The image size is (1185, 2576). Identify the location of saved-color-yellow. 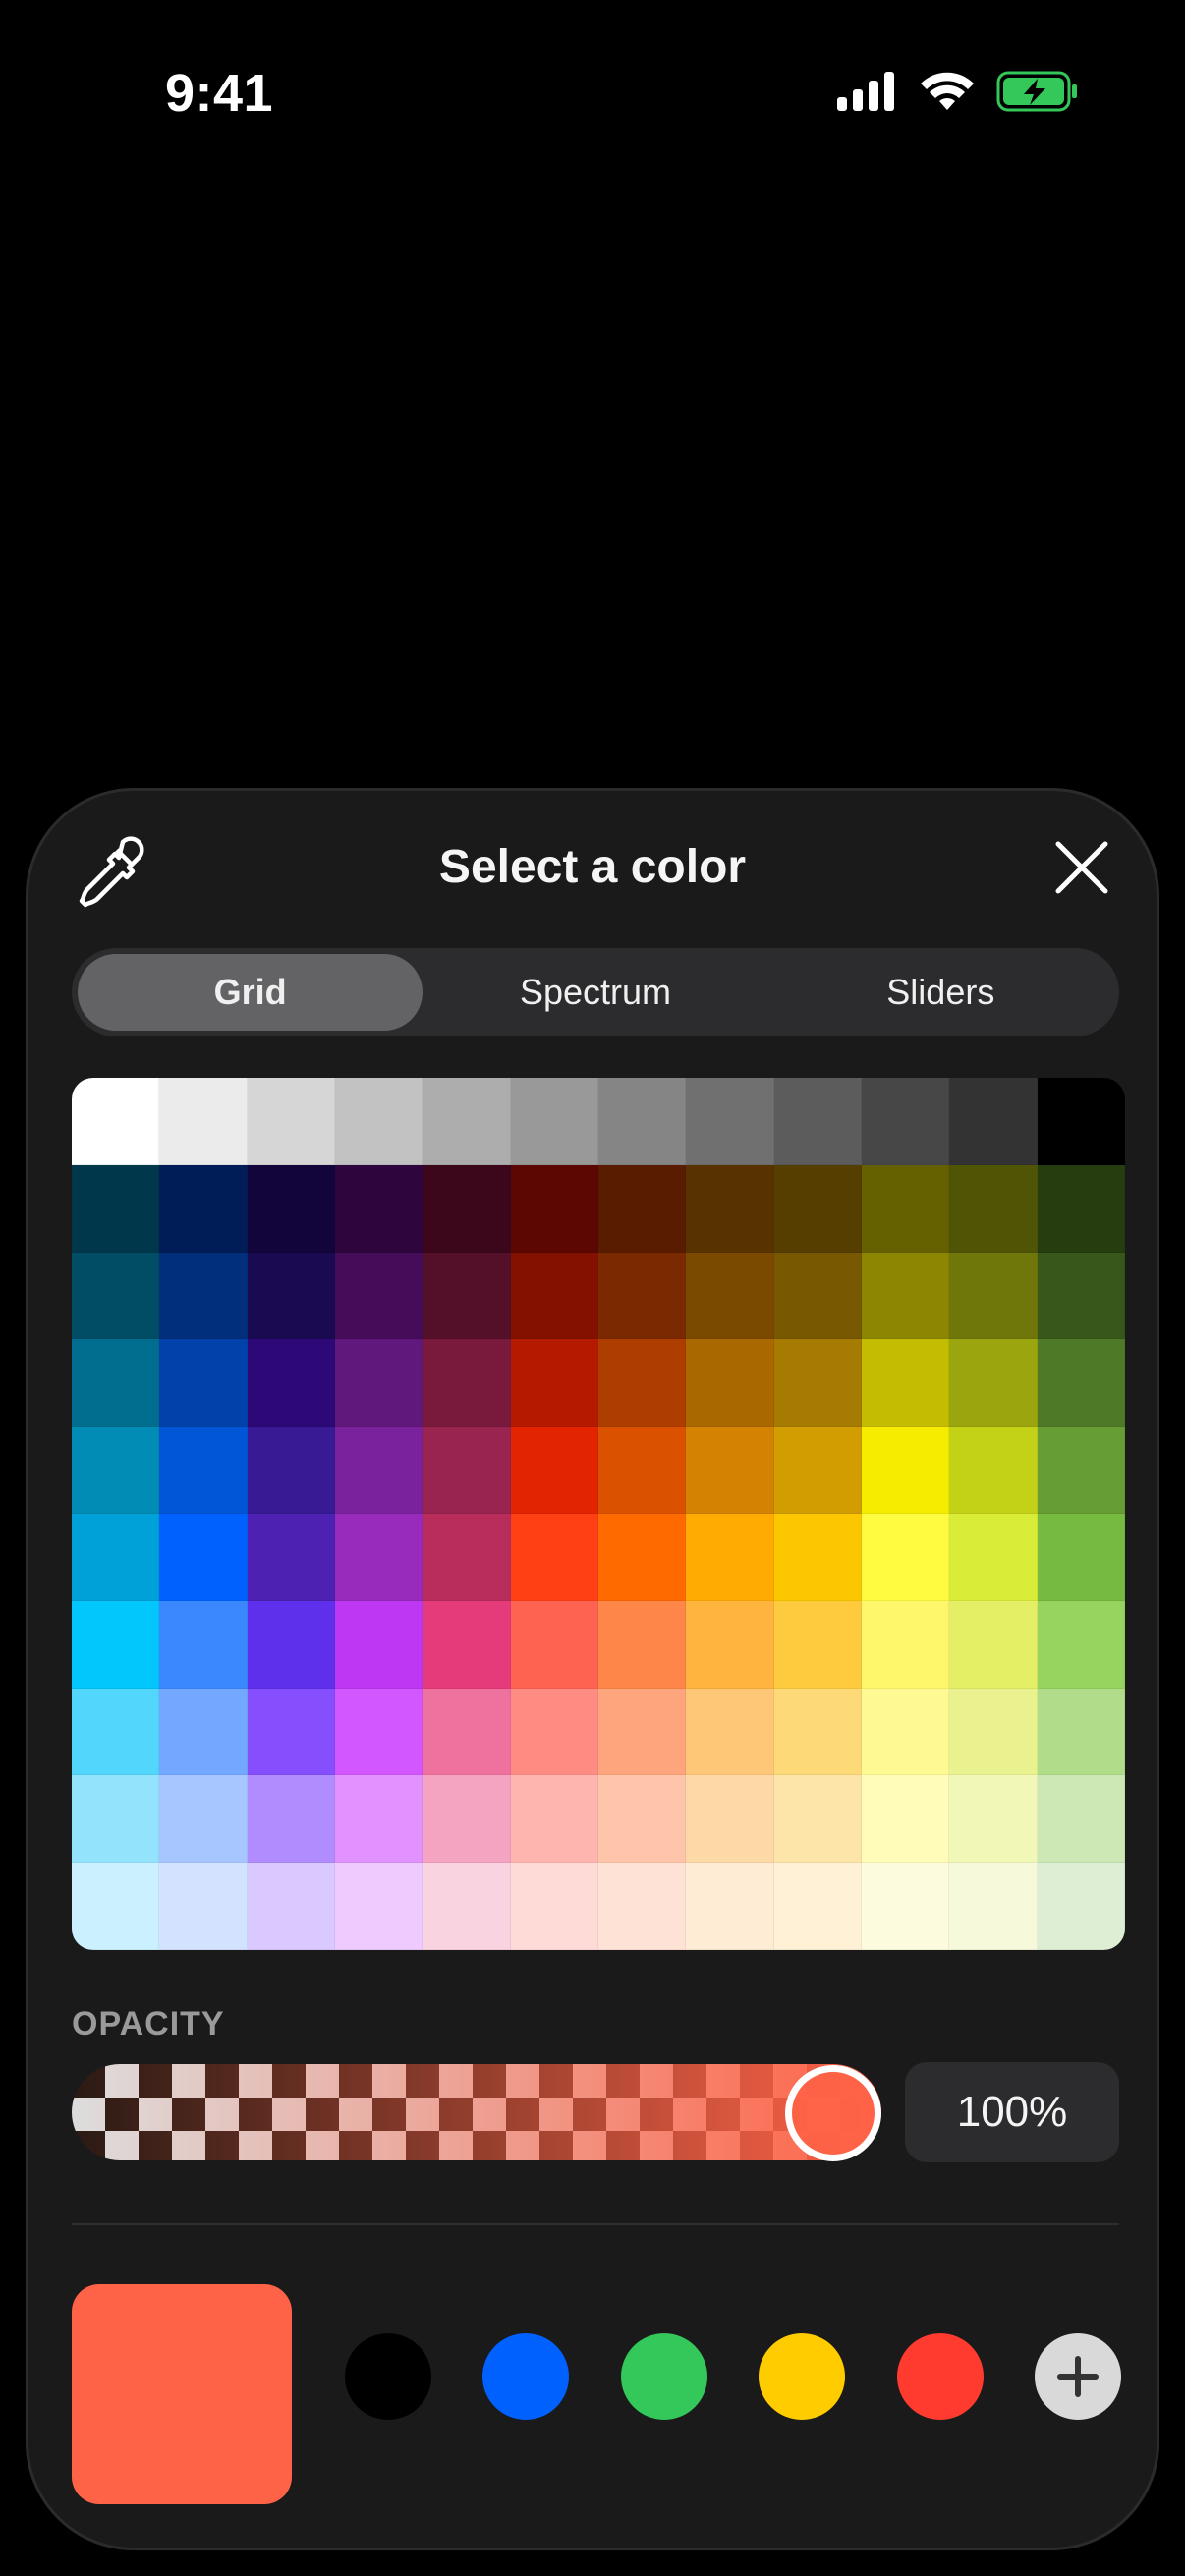
(803, 2376).